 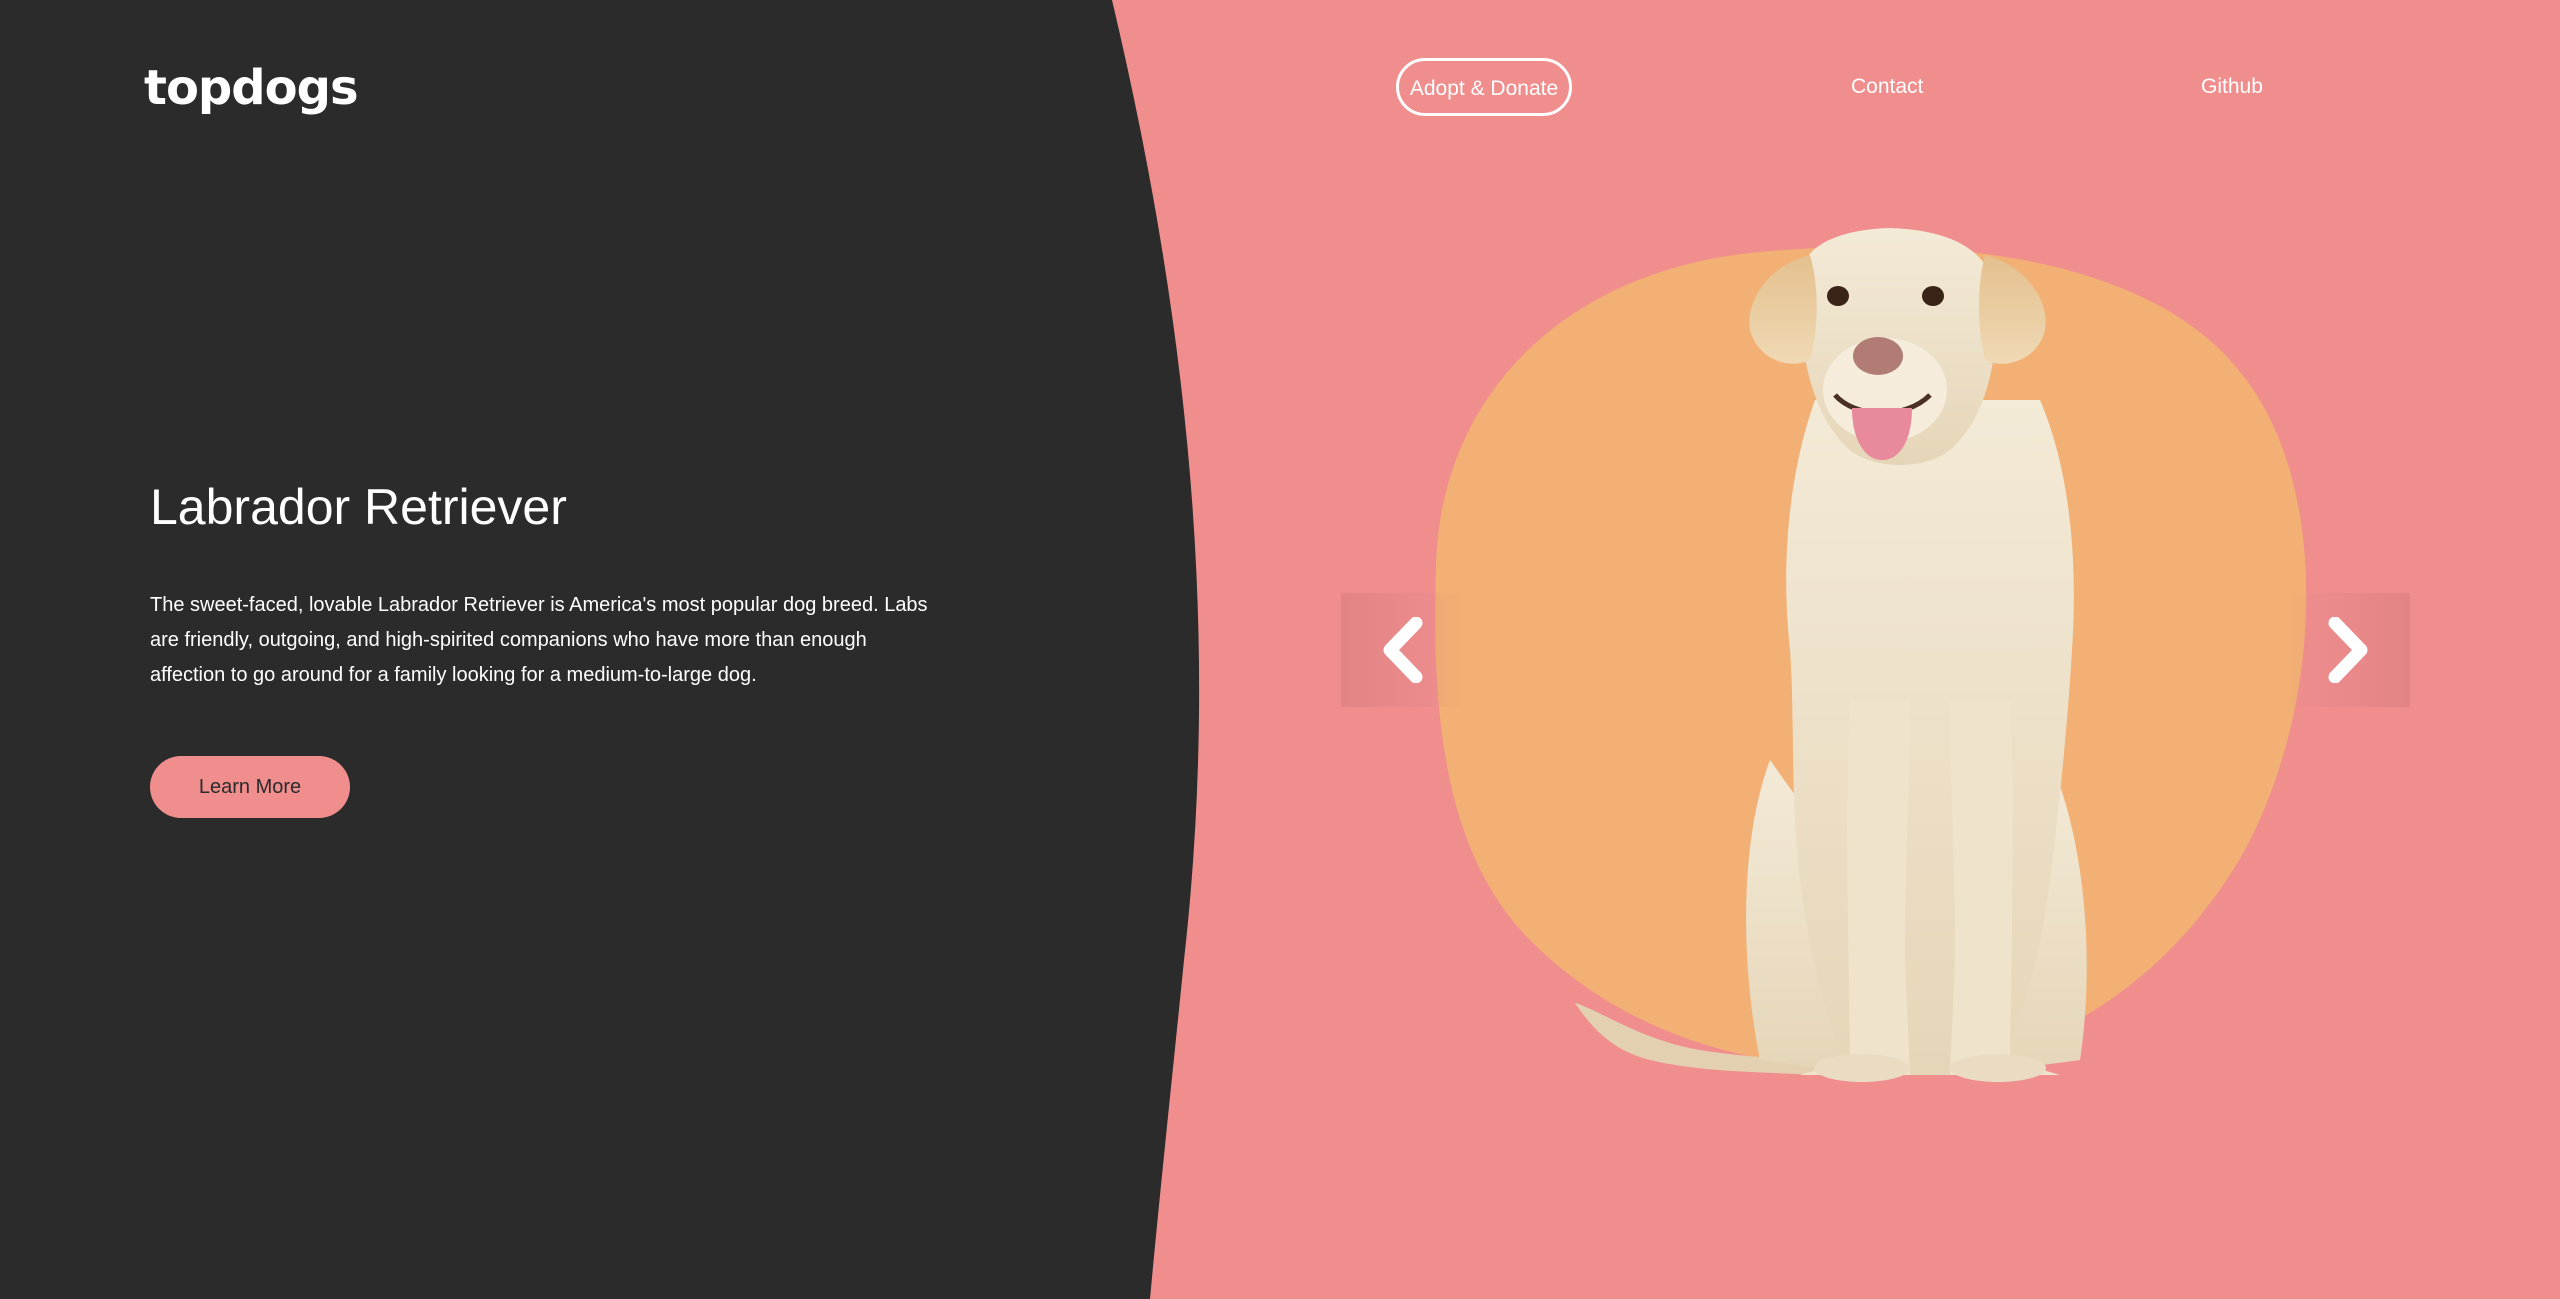 I want to click on chevron-right-icon, so click(x=2348, y=650).